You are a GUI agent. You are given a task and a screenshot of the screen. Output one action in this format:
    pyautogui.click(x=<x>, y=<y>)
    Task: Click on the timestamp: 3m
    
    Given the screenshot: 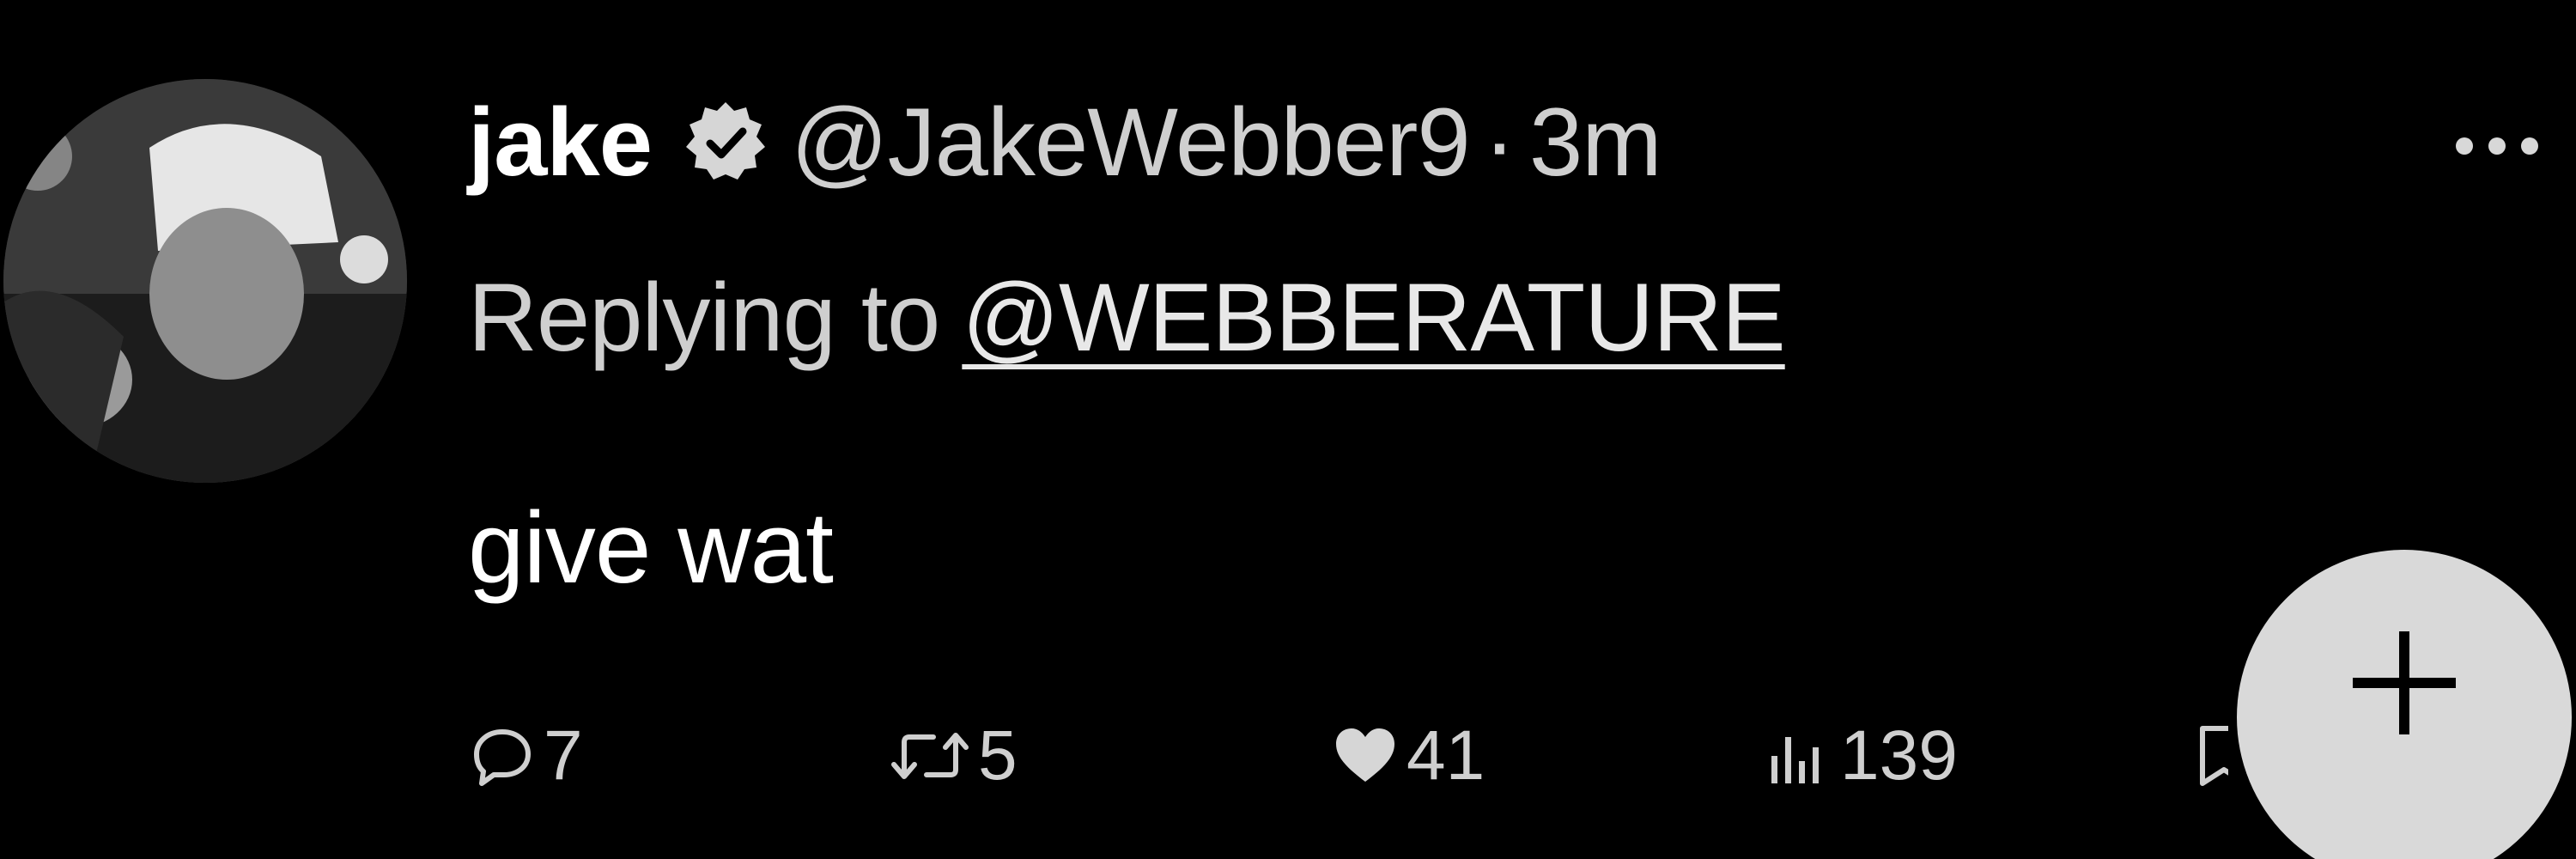 What is the action you would take?
    pyautogui.click(x=1595, y=142)
    